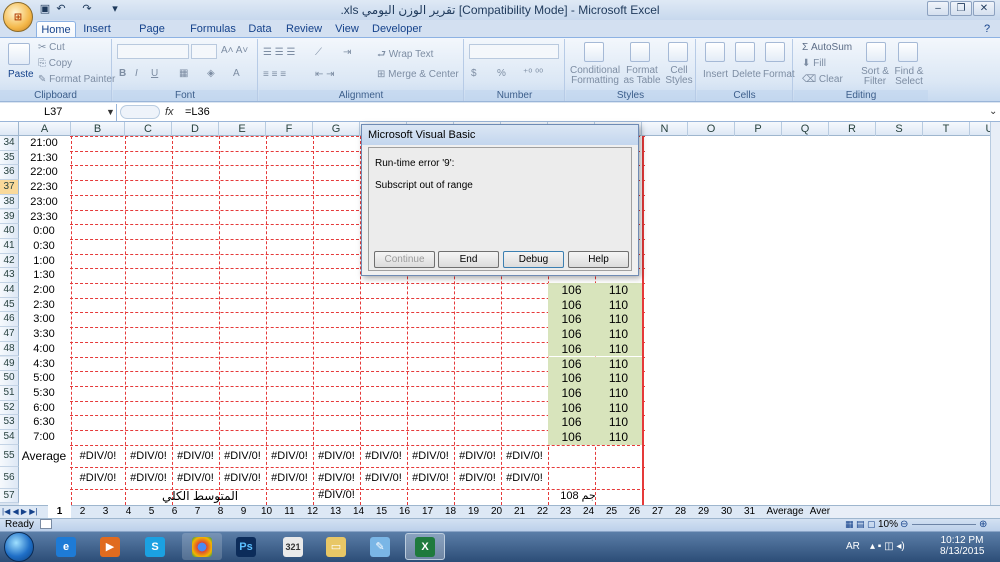 This screenshot has width=1000, height=562. Describe the element at coordinates (711, 129) in the screenshot. I see `column-header-o: O` at that location.